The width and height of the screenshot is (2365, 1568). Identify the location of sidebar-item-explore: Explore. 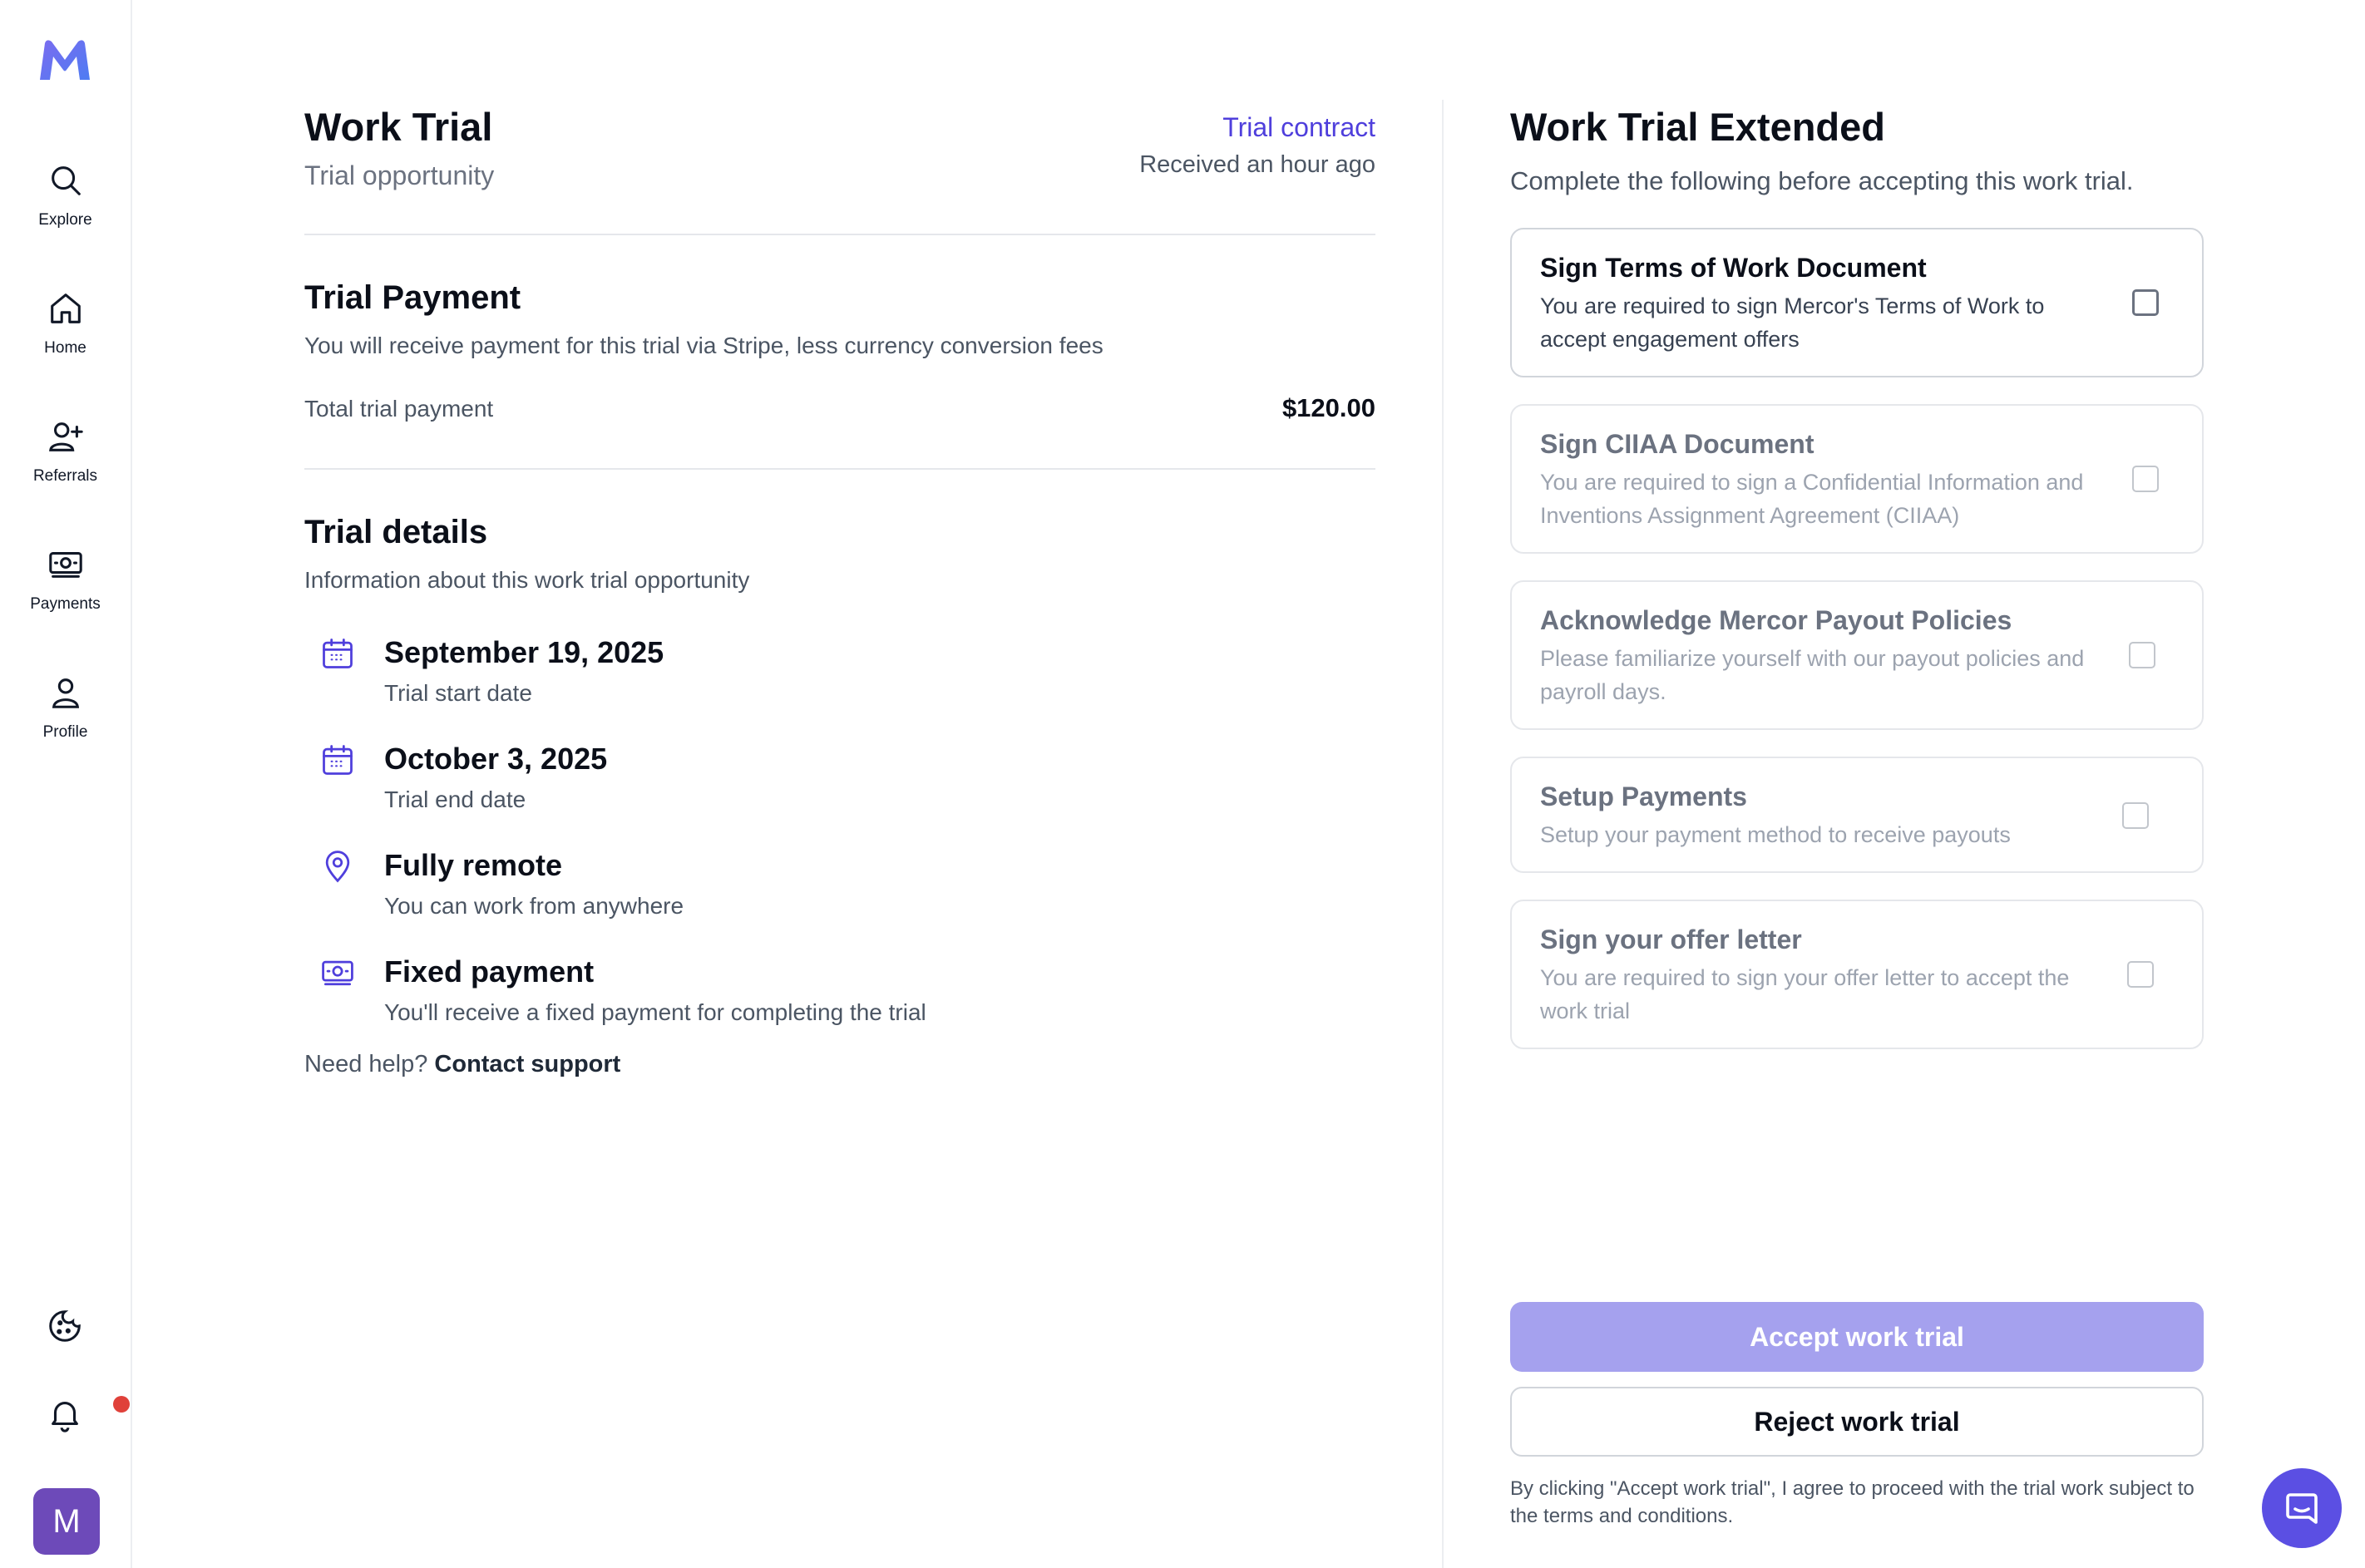
(65, 205).